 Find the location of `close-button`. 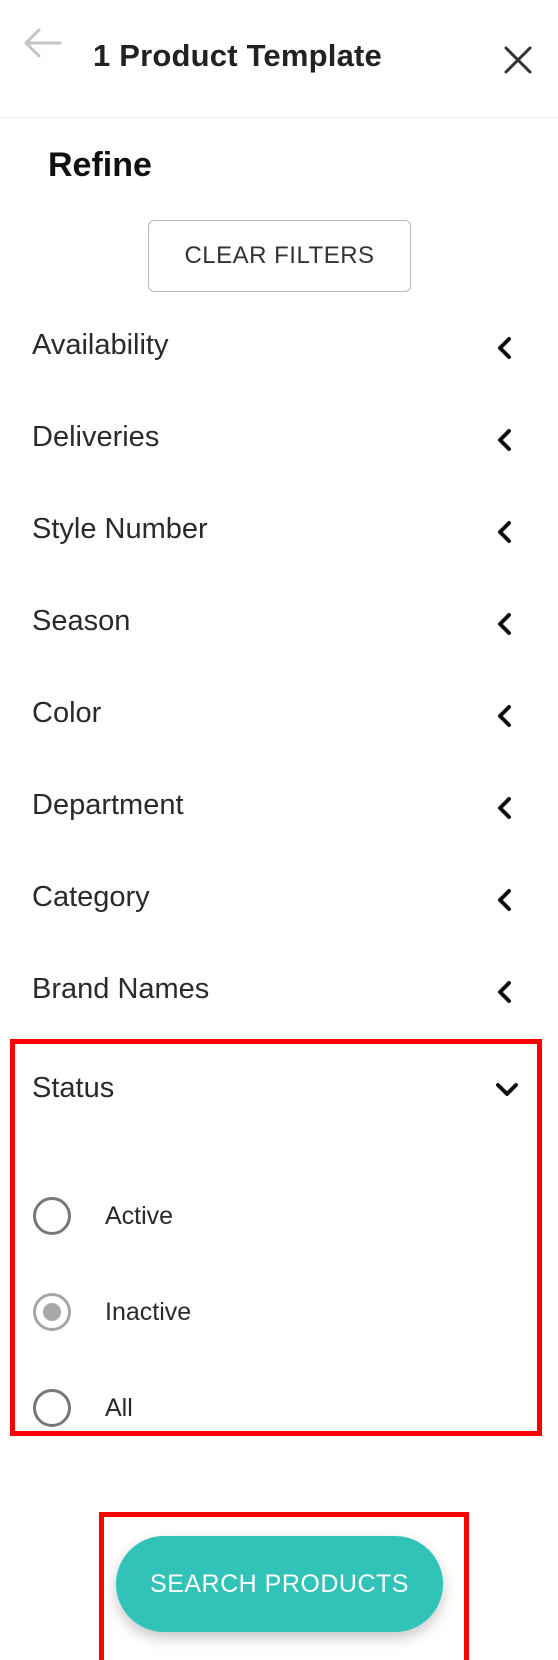

close-button is located at coordinates (518, 60).